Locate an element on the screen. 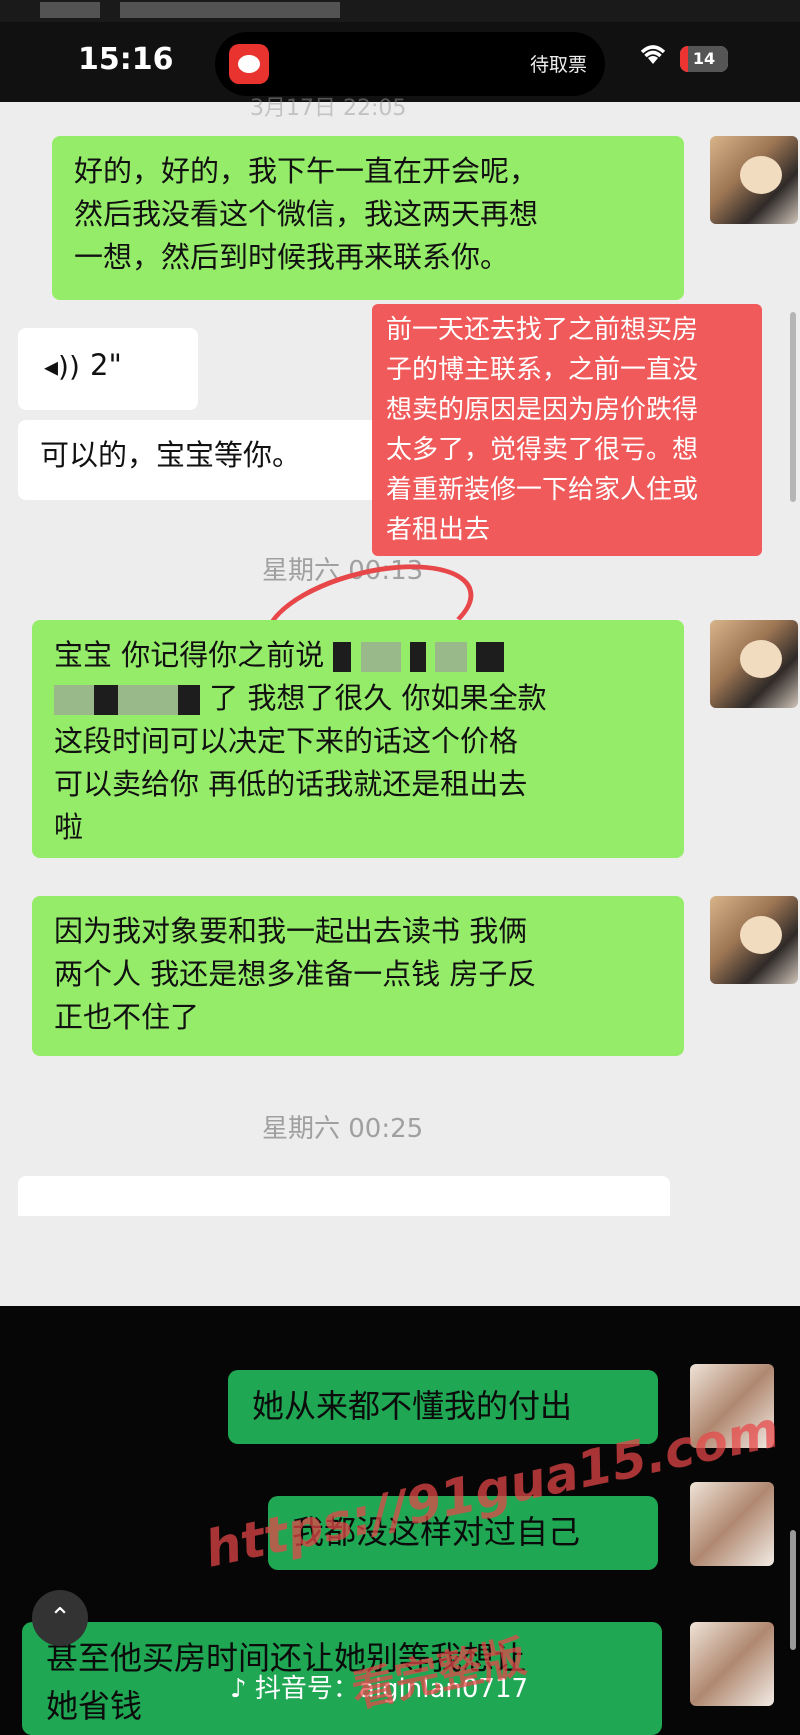 The width and height of the screenshot is (800, 1735). message-line: 了 我想了很久 你如果全款 is located at coordinates (358, 698).